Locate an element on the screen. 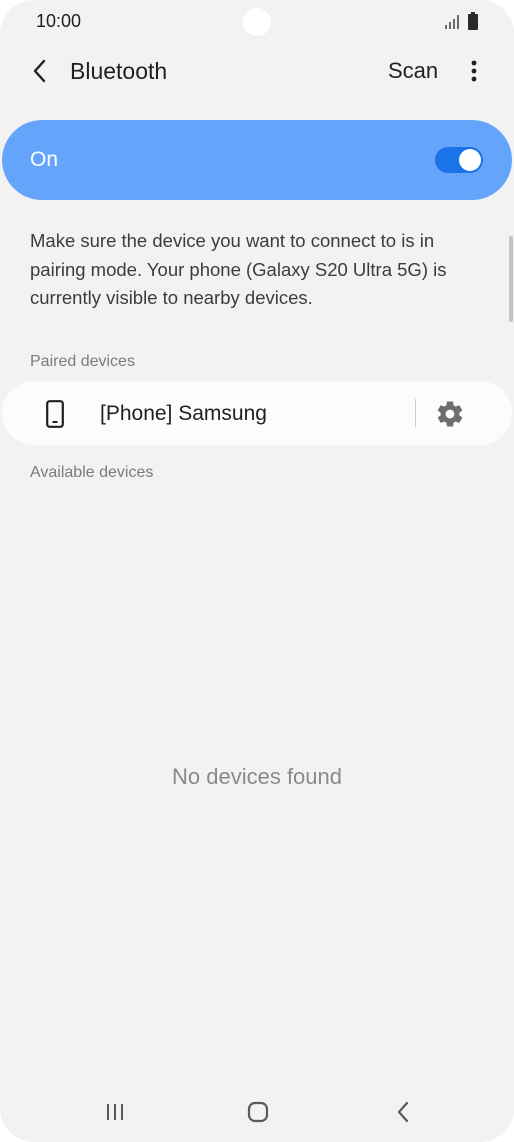 The image size is (514, 1142). recent-apps-icon is located at coordinates (115, 1112).